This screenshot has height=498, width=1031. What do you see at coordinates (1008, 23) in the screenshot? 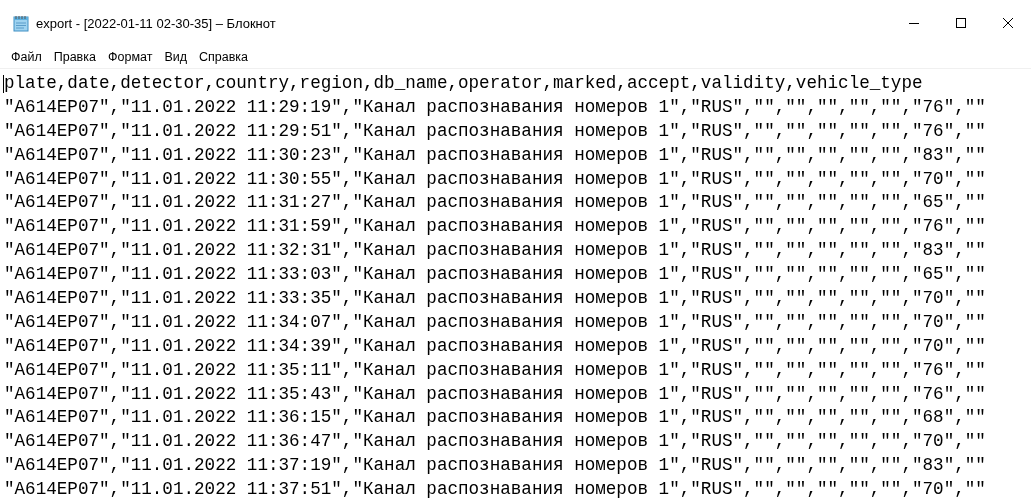
I see `close-icon` at bounding box center [1008, 23].